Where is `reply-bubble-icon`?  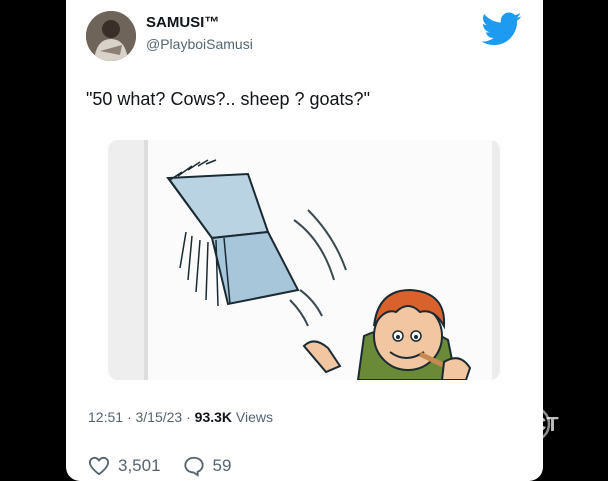
reply-bubble-icon is located at coordinates (193, 466).